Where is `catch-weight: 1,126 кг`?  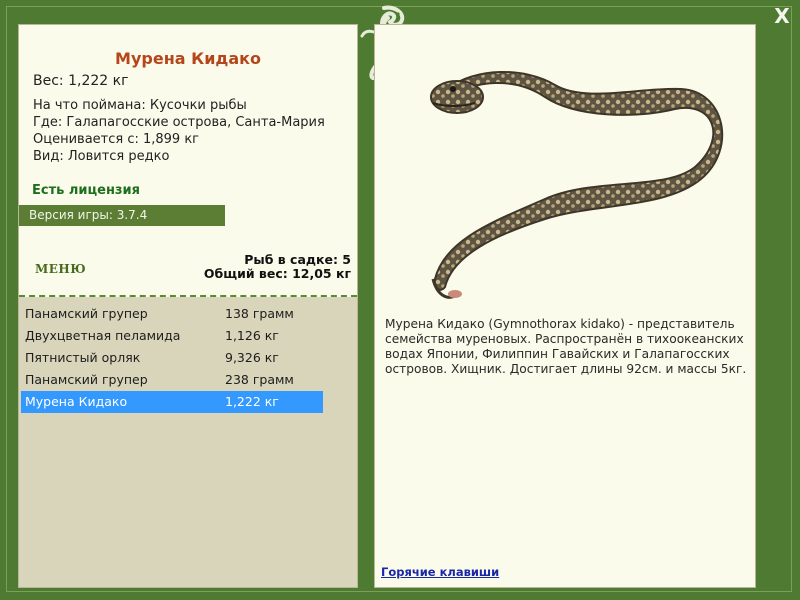 catch-weight: 1,126 кг is located at coordinates (252, 335).